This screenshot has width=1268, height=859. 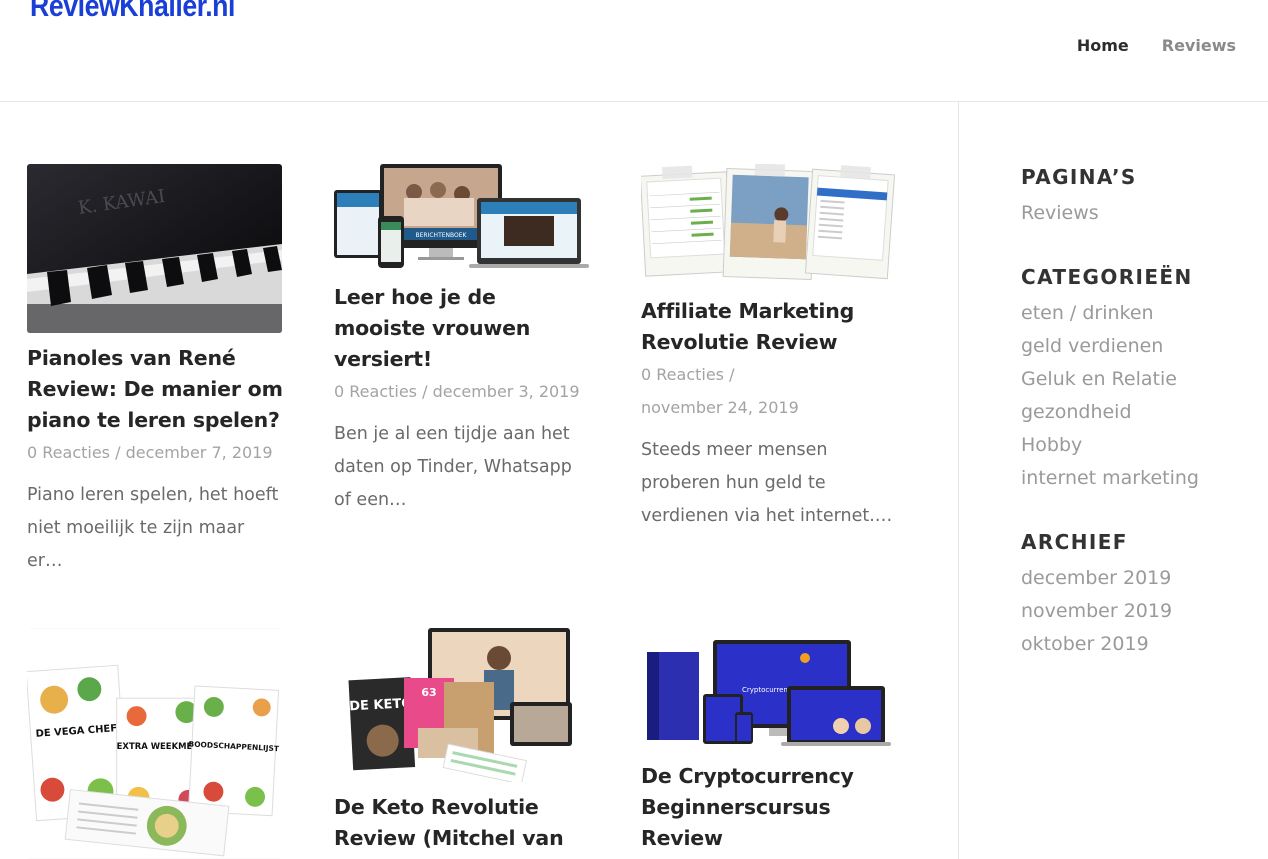 What do you see at coordinates (1107, 277) in the screenshot?
I see `widget-title: CATEGORIEËN` at bounding box center [1107, 277].